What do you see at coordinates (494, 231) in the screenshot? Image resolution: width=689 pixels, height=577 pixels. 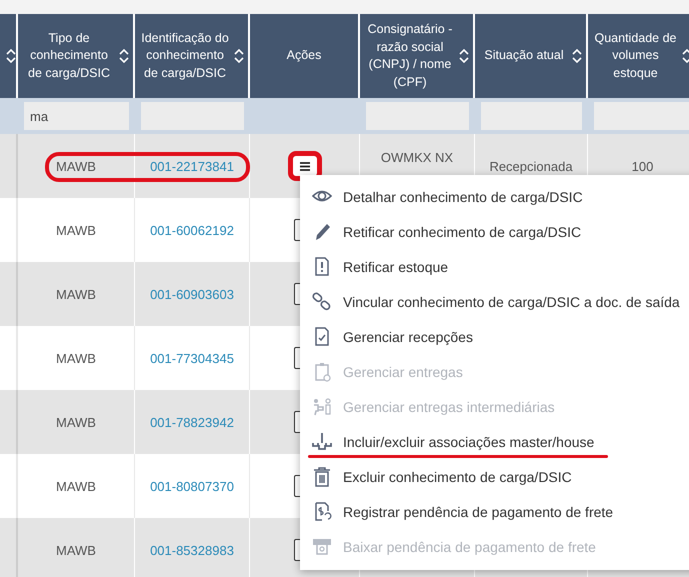 I see `menu-item: Retificar conhecimento de carga/DSIC` at bounding box center [494, 231].